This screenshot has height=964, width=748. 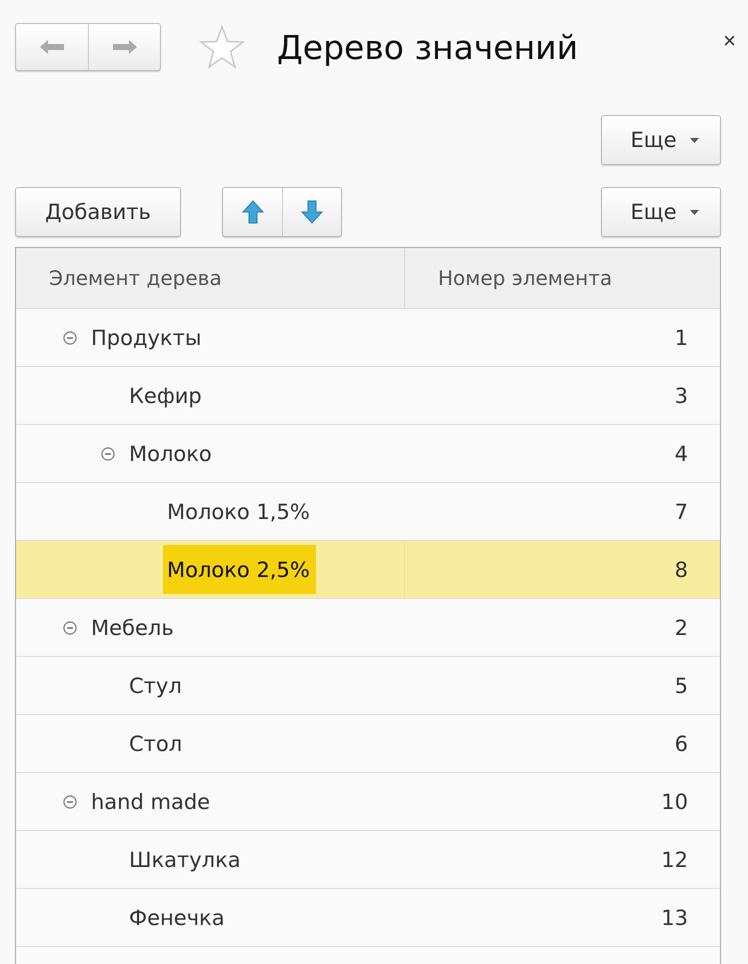 I want to click on forward-arrow-icon, so click(x=124, y=47).